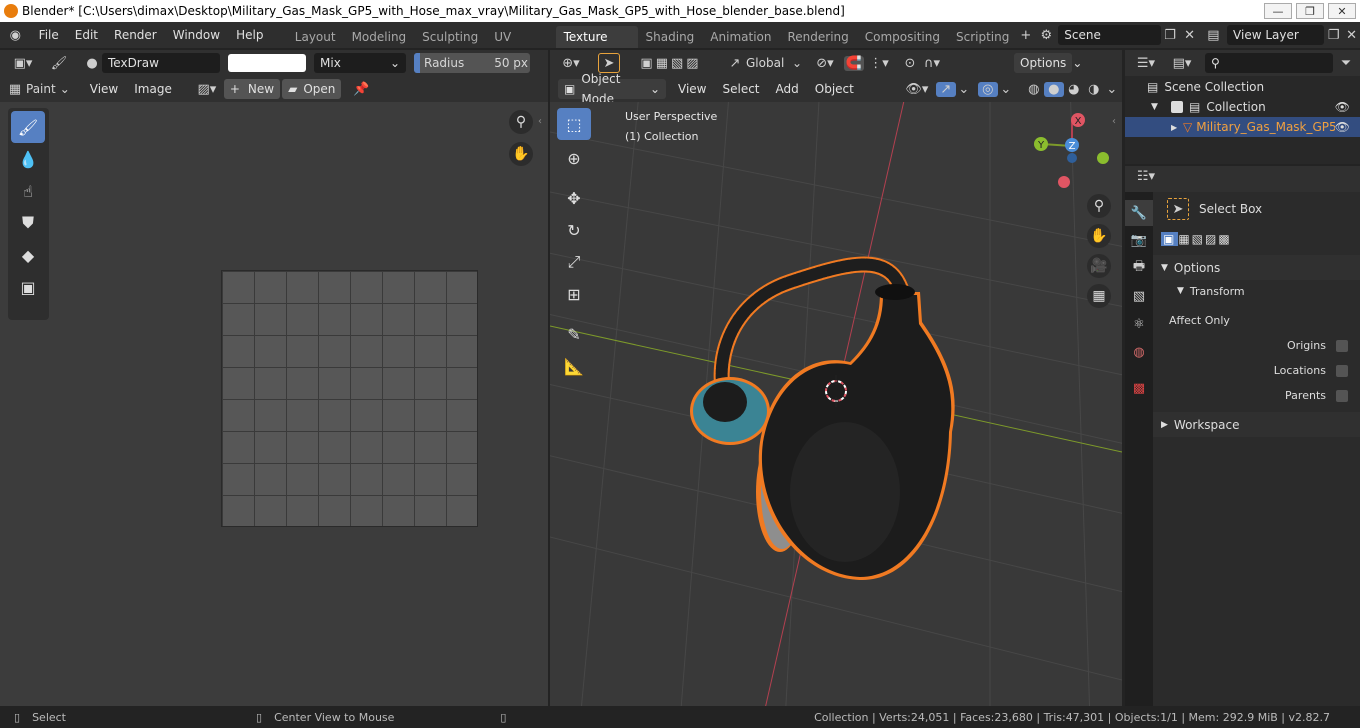 Image resolution: width=1360 pixels, height=728 pixels. I want to click on world-tab-icon: ◍, so click(1139, 352).